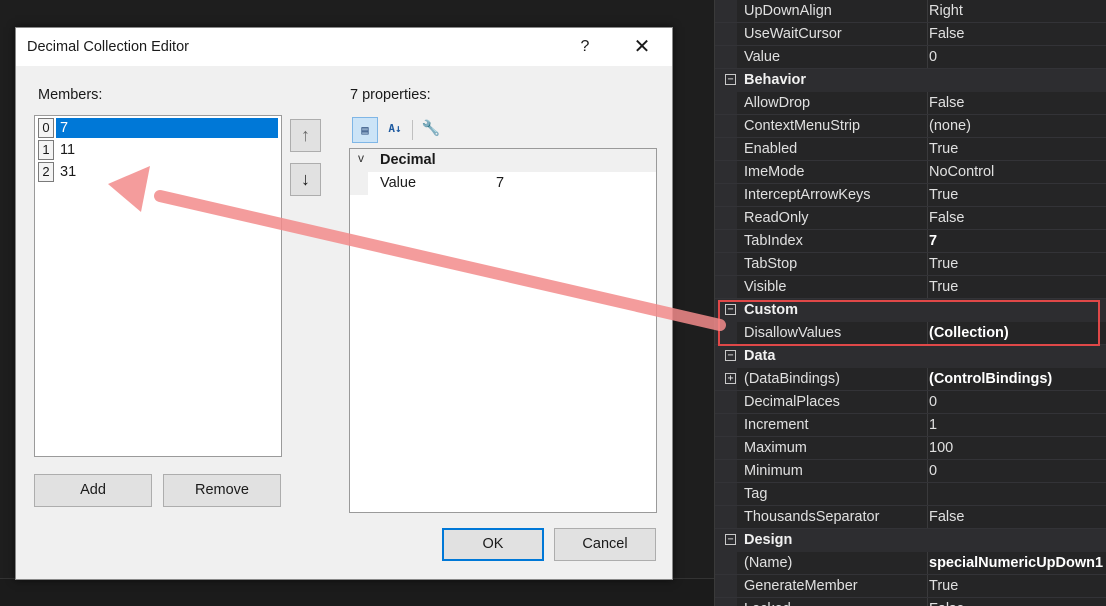 The image size is (1106, 606). I want to click on property-row: DecimalPlaces 0, so click(910, 402).